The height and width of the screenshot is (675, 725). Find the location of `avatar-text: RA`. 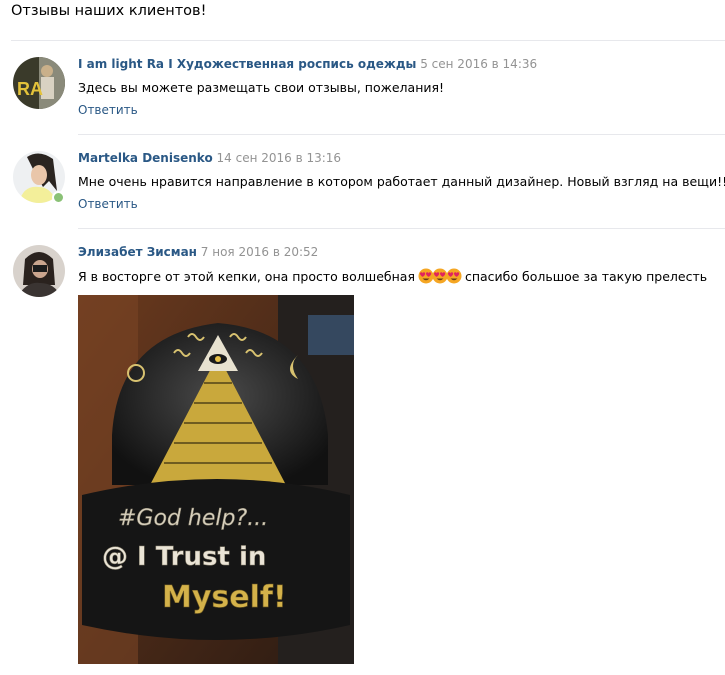

avatar-text: RA is located at coordinates (30, 89).